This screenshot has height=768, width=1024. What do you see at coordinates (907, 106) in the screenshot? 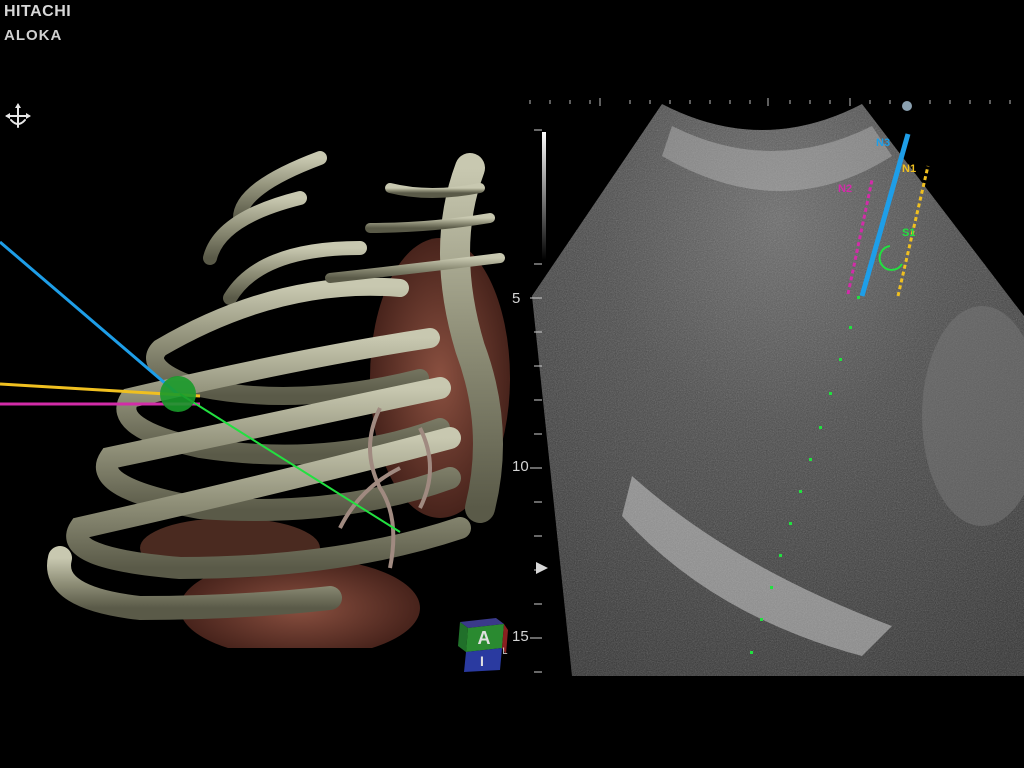
I see `probe-marker` at bounding box center [907, 106].